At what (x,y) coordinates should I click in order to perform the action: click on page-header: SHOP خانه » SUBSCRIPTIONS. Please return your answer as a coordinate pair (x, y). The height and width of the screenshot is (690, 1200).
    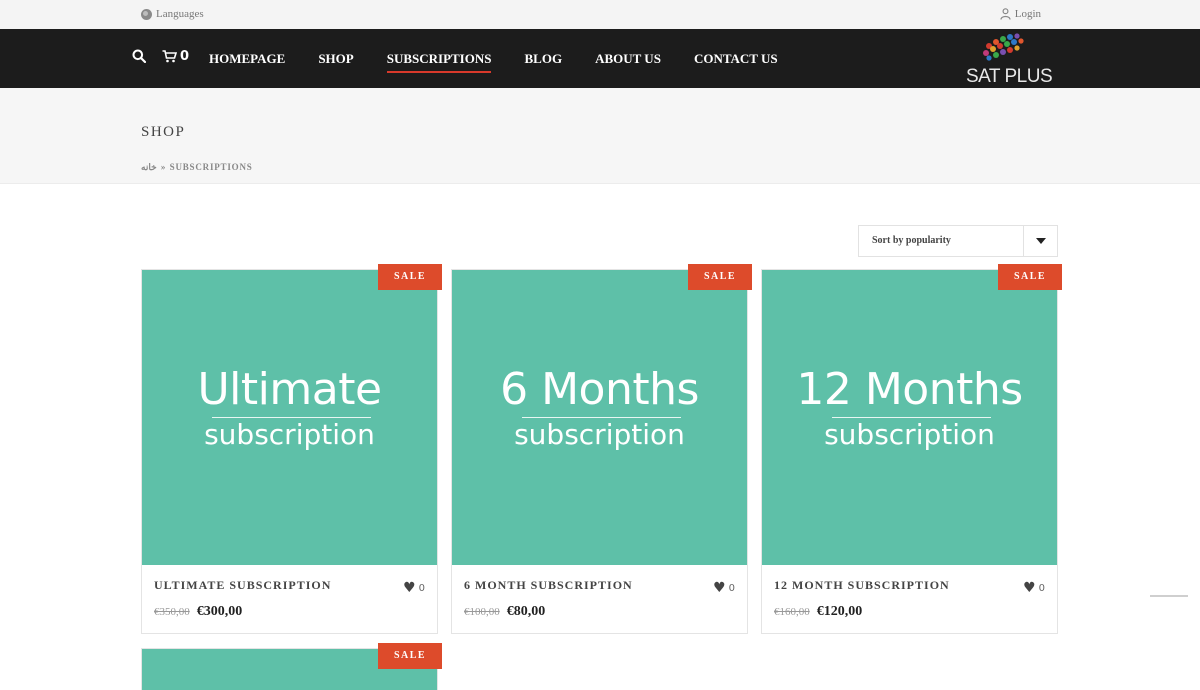
    Looking at the image, I should click on (600, 136).